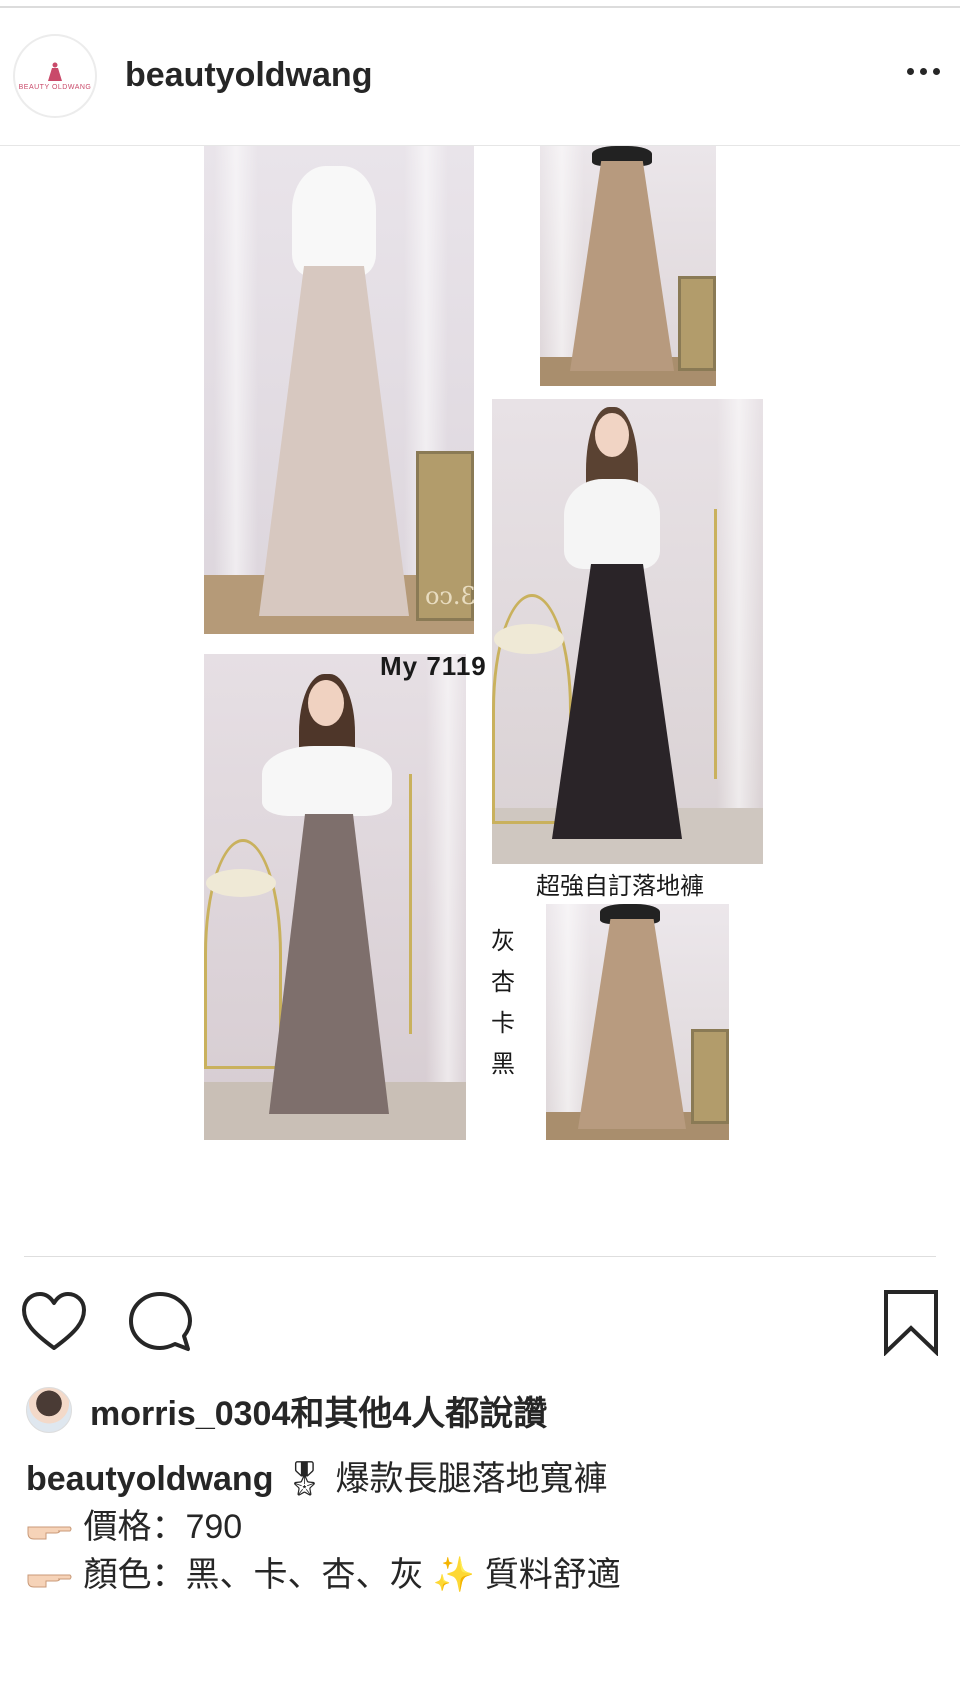 The height and width of the screenshot is (1706, 960). Describe the element at coordinates (923, 71) in the screenshot. I see `more-options-button` at that location.